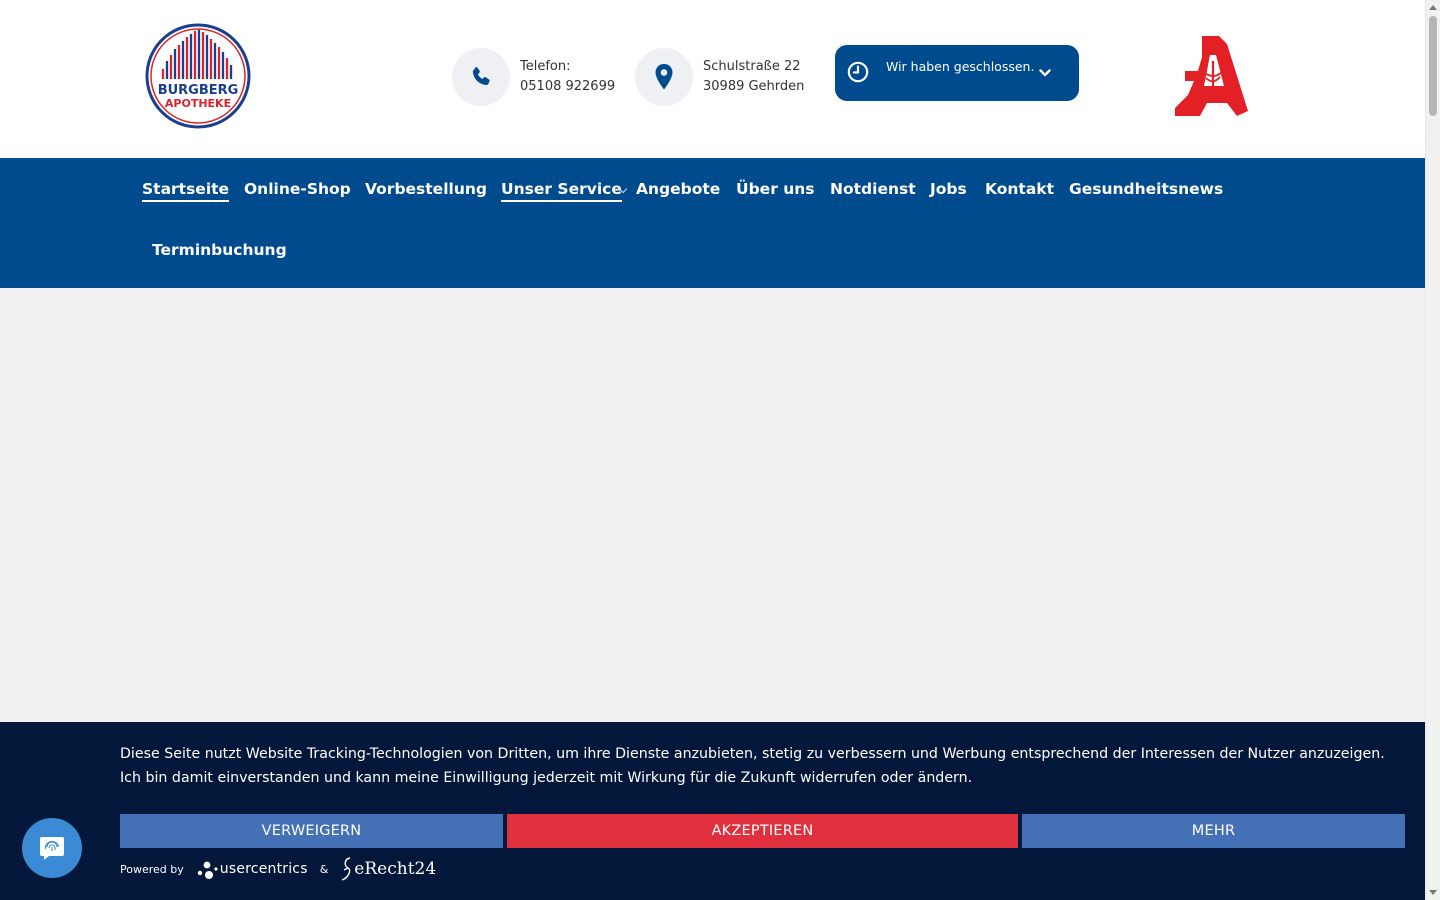 The height and width of the screenshot is (900, 1440). Describe the element at coordinates (567, 87) in the screenshot. I see `phone-number: 05108 922699` at that location.